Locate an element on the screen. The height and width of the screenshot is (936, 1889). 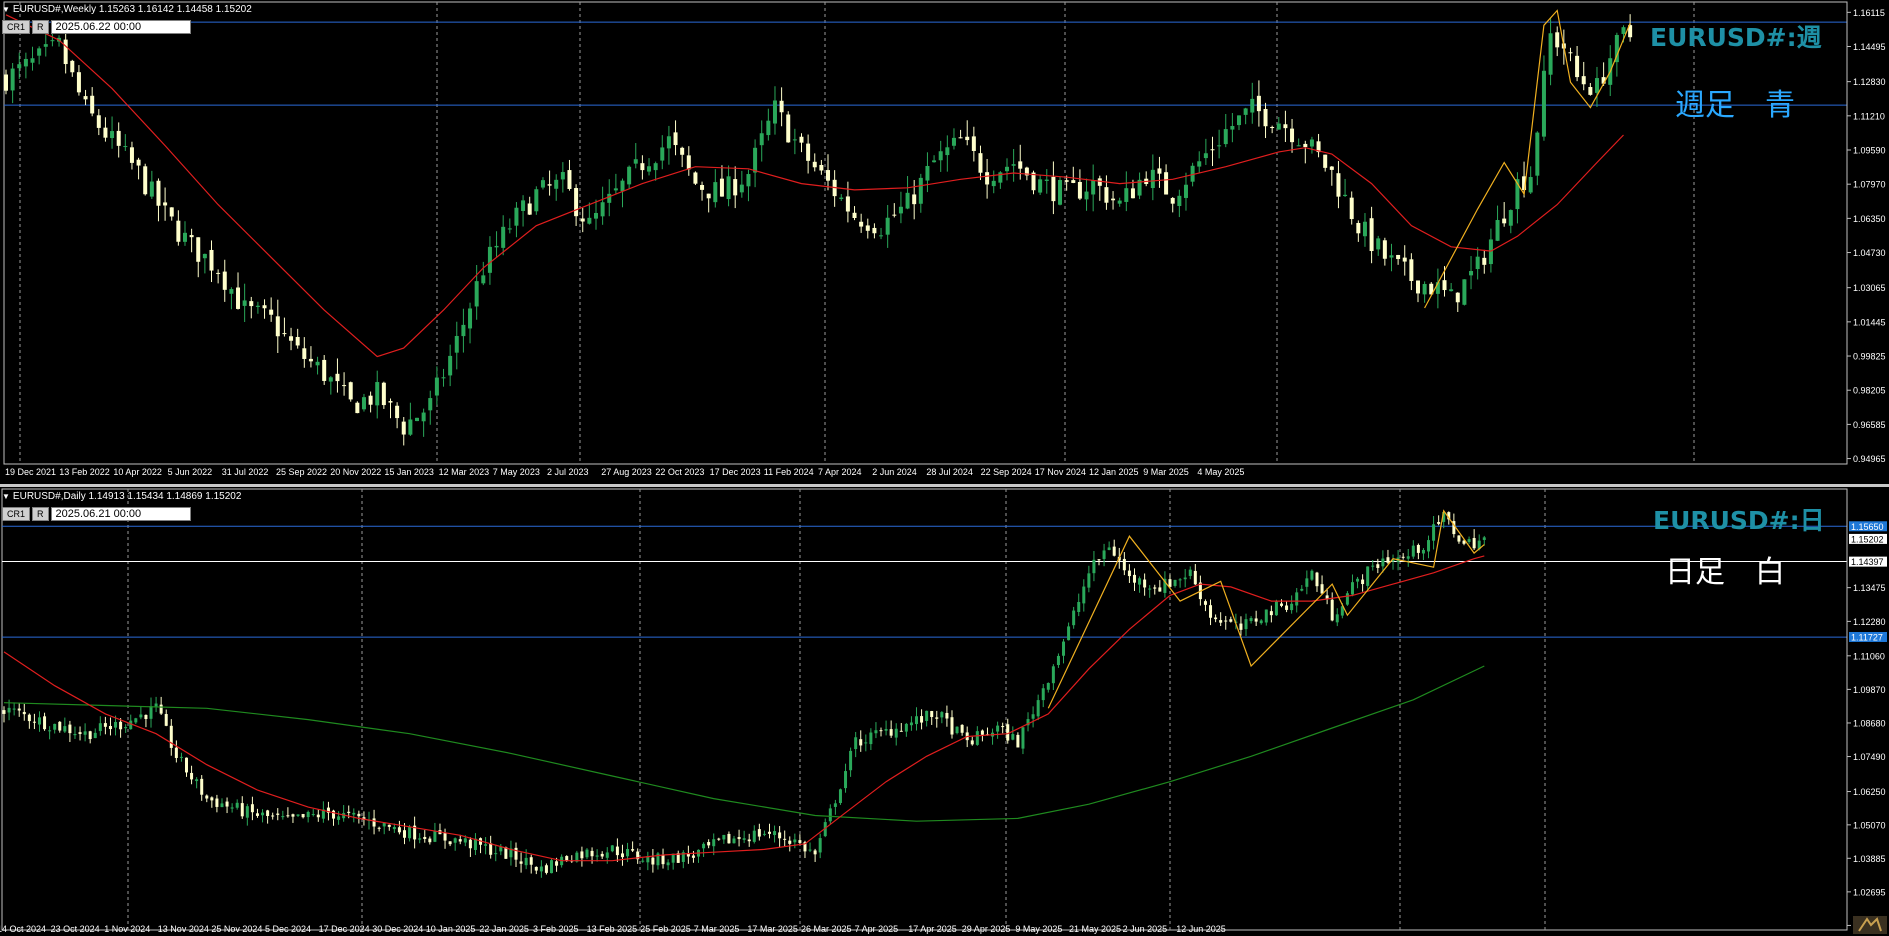
time-tick-label: 22 Sep 2024 is located at coordinates (1006, 472).